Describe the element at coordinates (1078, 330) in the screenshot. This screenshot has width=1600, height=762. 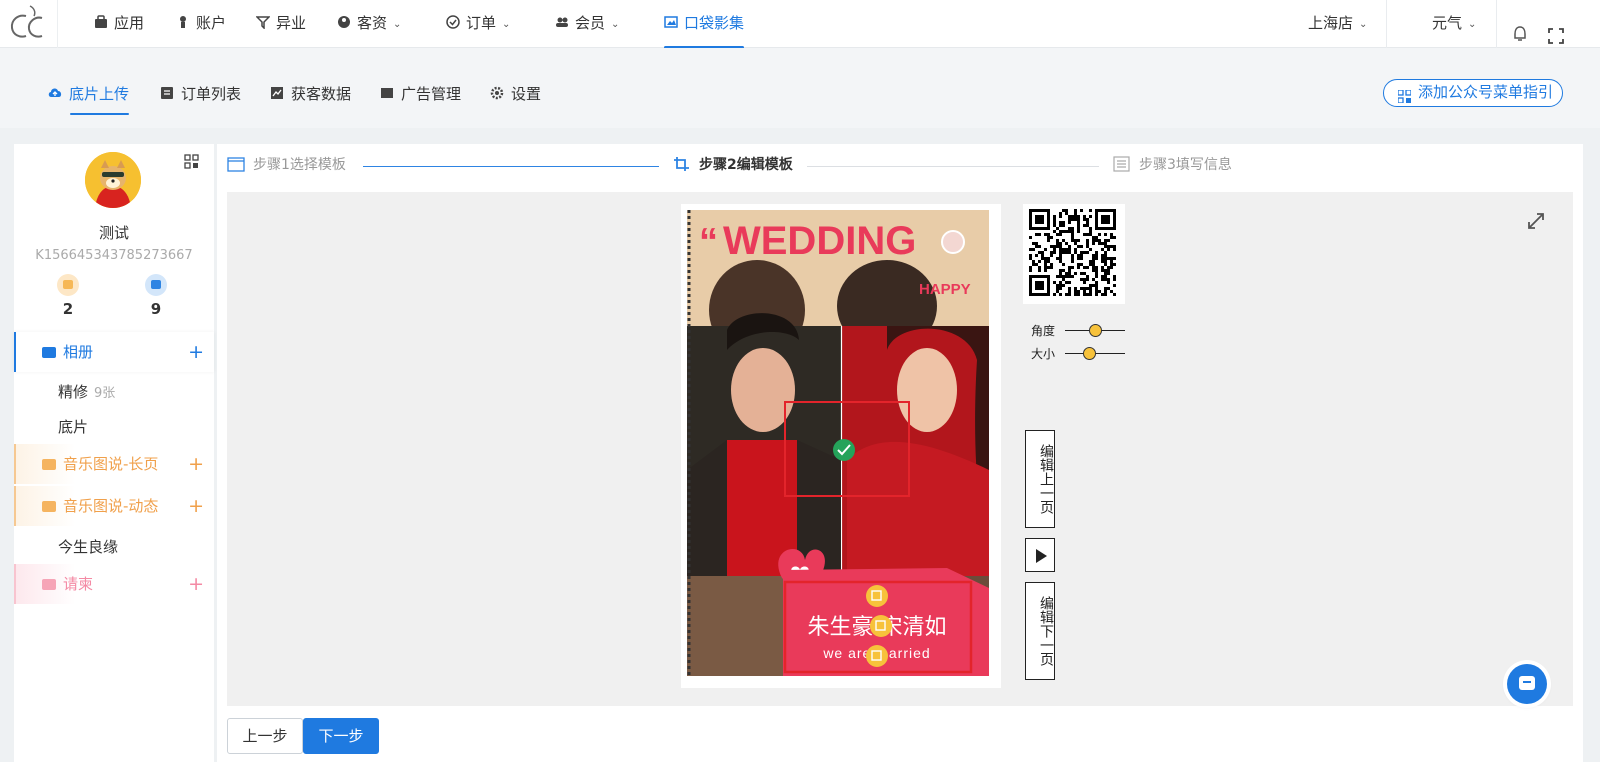
I see `angle-slider: 角度` at that location.